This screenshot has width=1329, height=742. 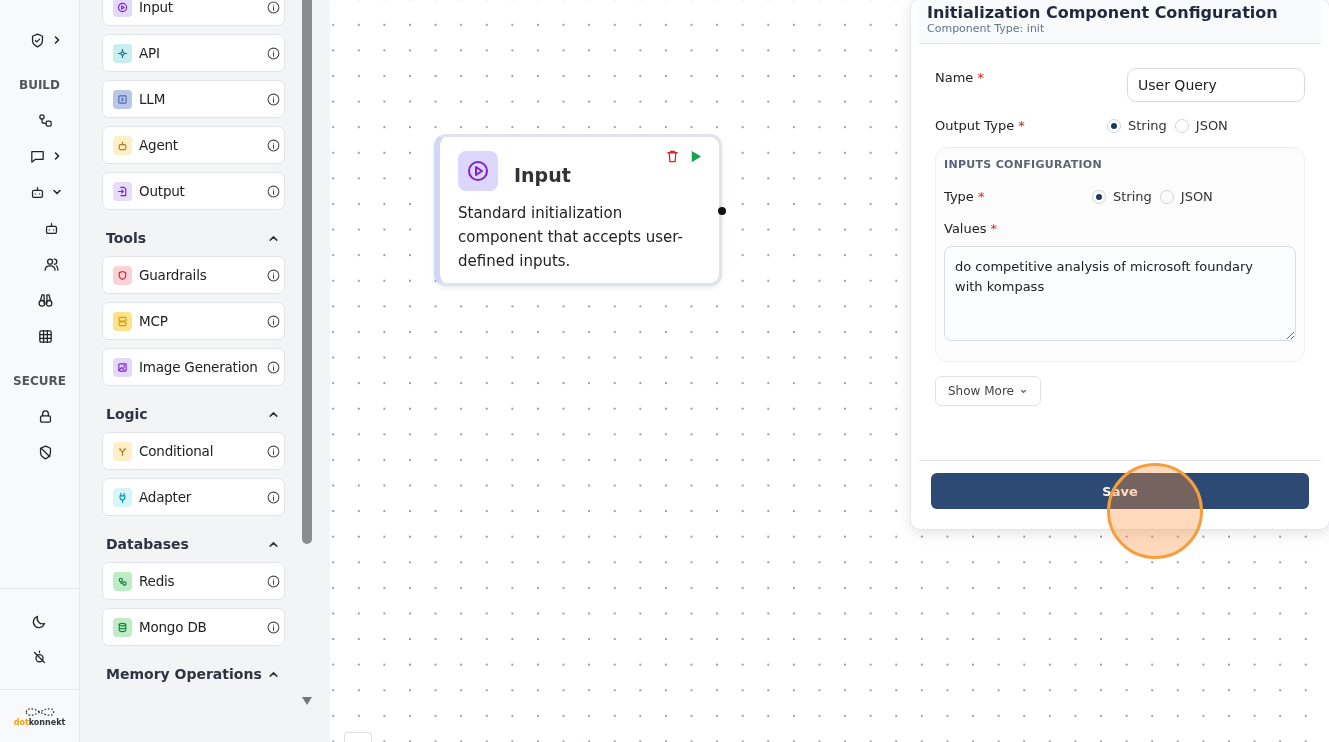 I want to click on play-icon, so click(x=478, y=171).